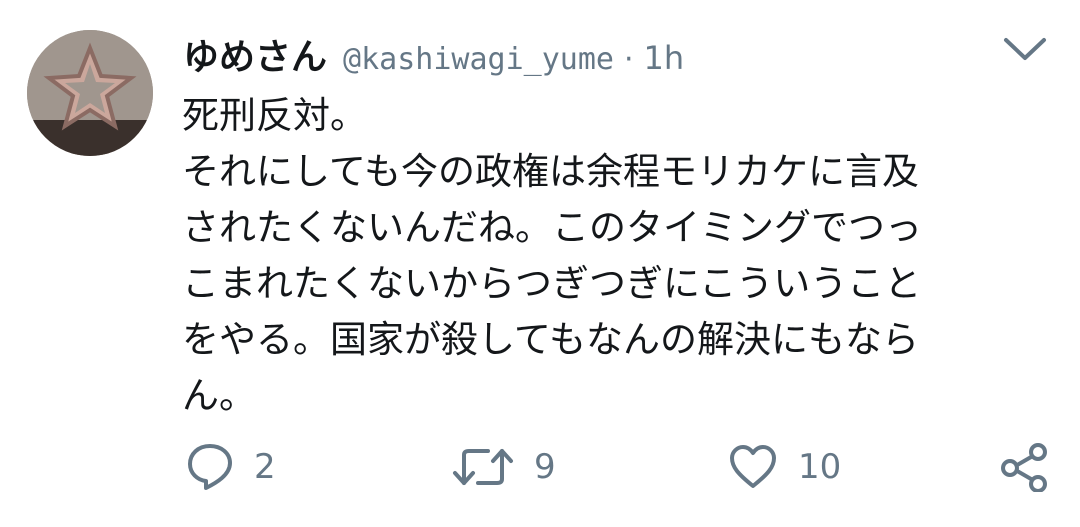  What do you see at coordinates (551, 171) in the screenshot?
I see `tweet-text-line: それにしても今の政権は余程モリカケに言及` at bounding box center [551, 171].